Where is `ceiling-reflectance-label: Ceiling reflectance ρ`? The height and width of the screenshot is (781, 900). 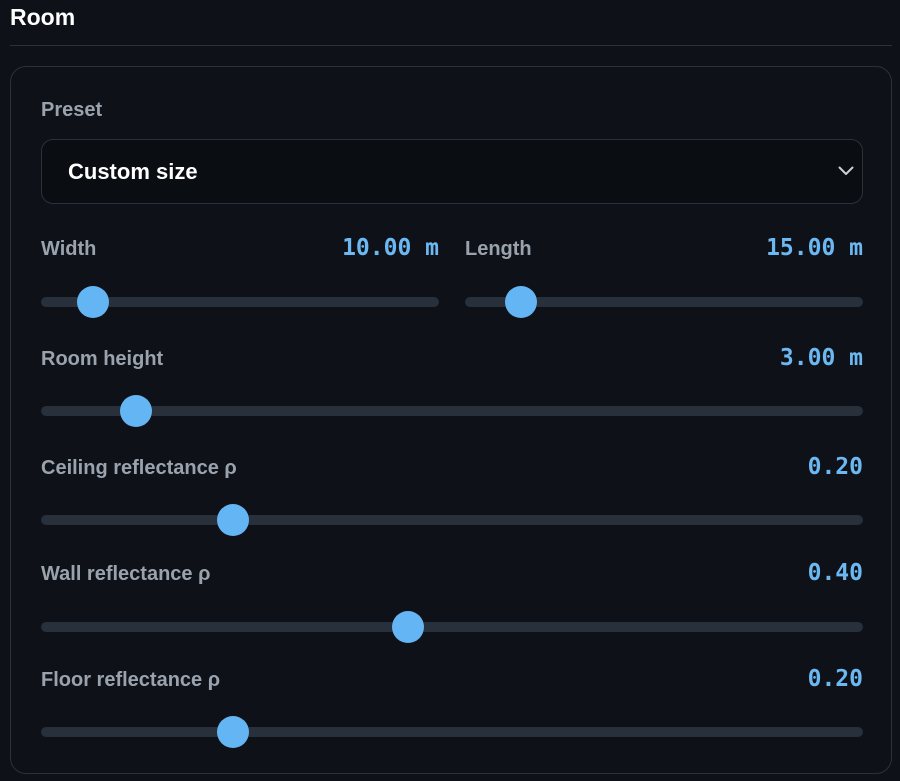 ceiling-reflectance-label: Ceiling reflectance ρ is located at coordinates (139, 468).